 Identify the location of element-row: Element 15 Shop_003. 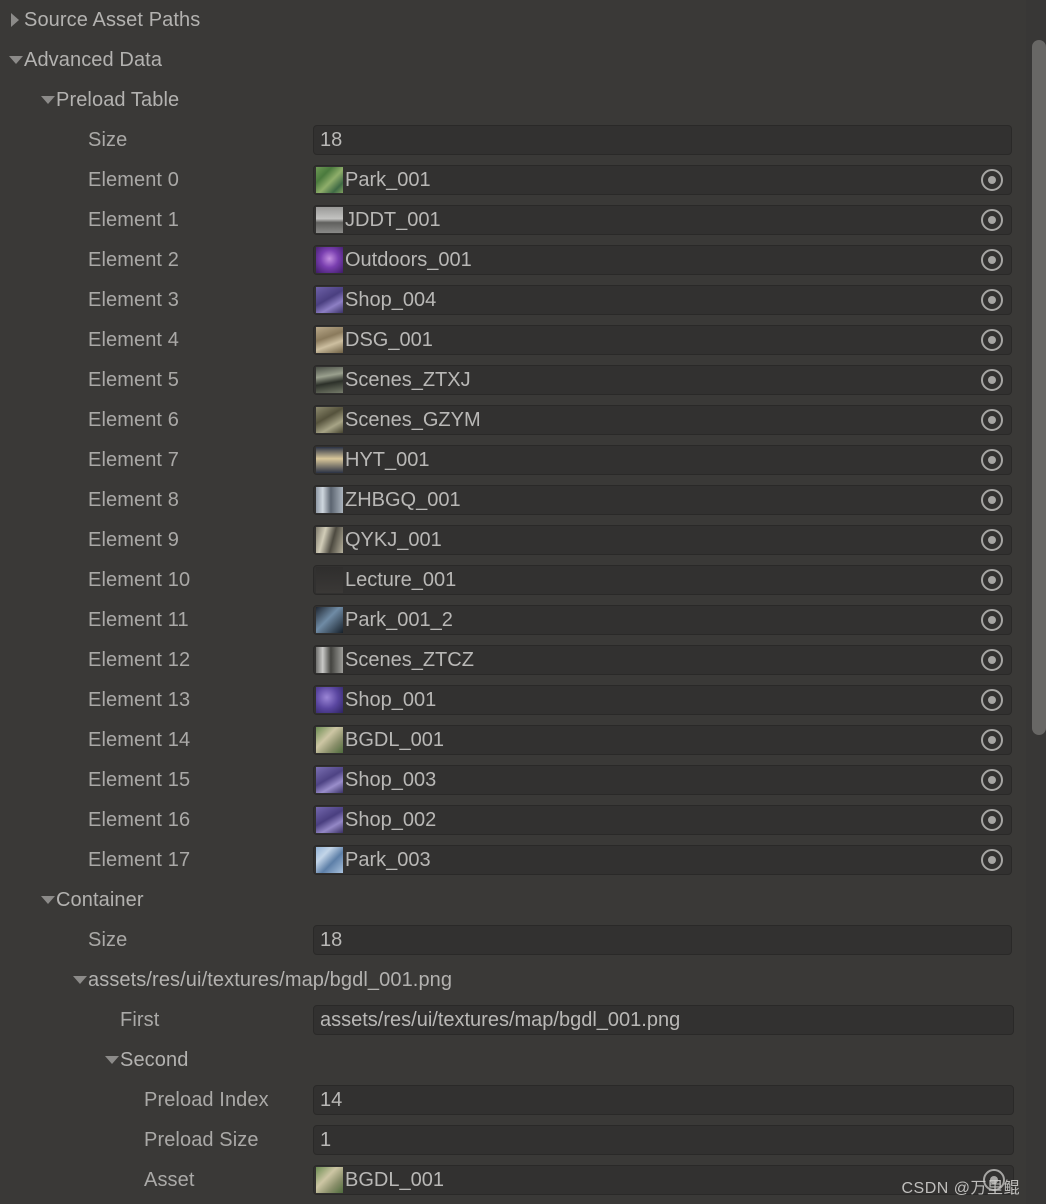
(507, 780).